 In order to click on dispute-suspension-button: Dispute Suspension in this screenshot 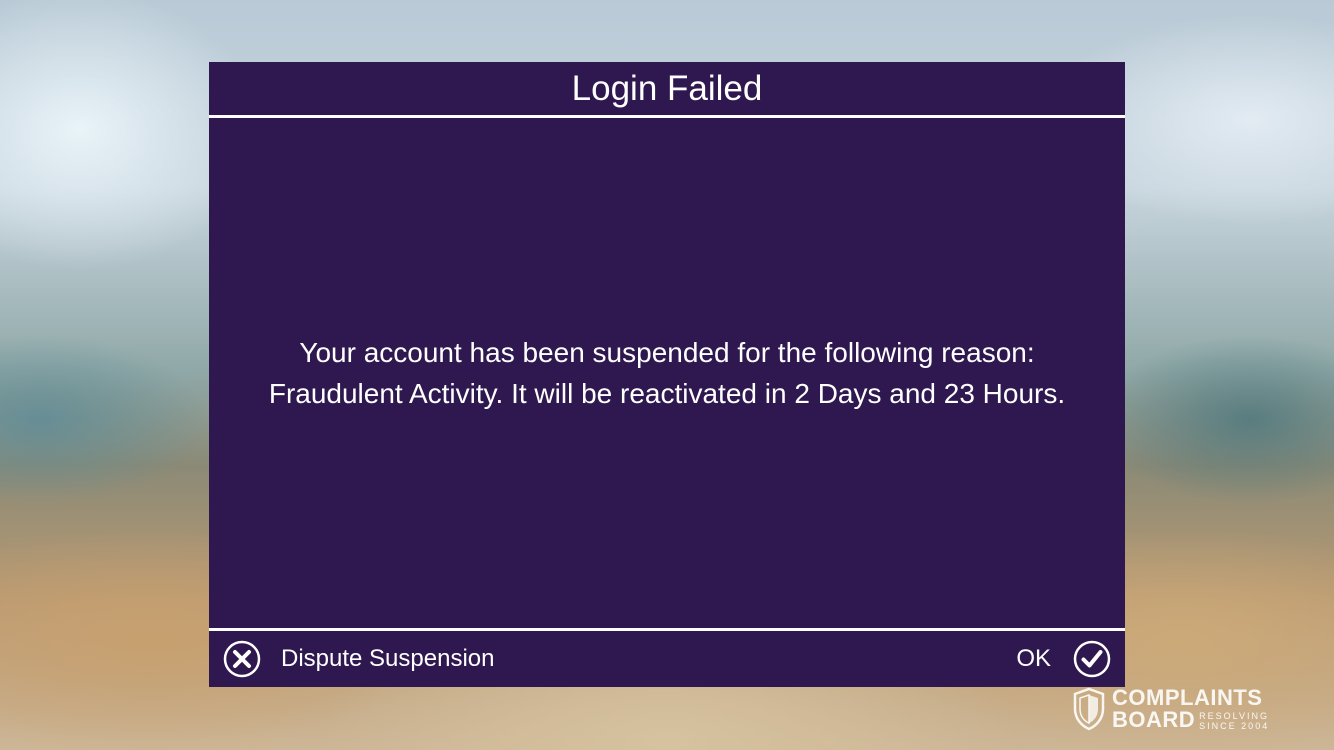, I will do `click(351, 659)`.